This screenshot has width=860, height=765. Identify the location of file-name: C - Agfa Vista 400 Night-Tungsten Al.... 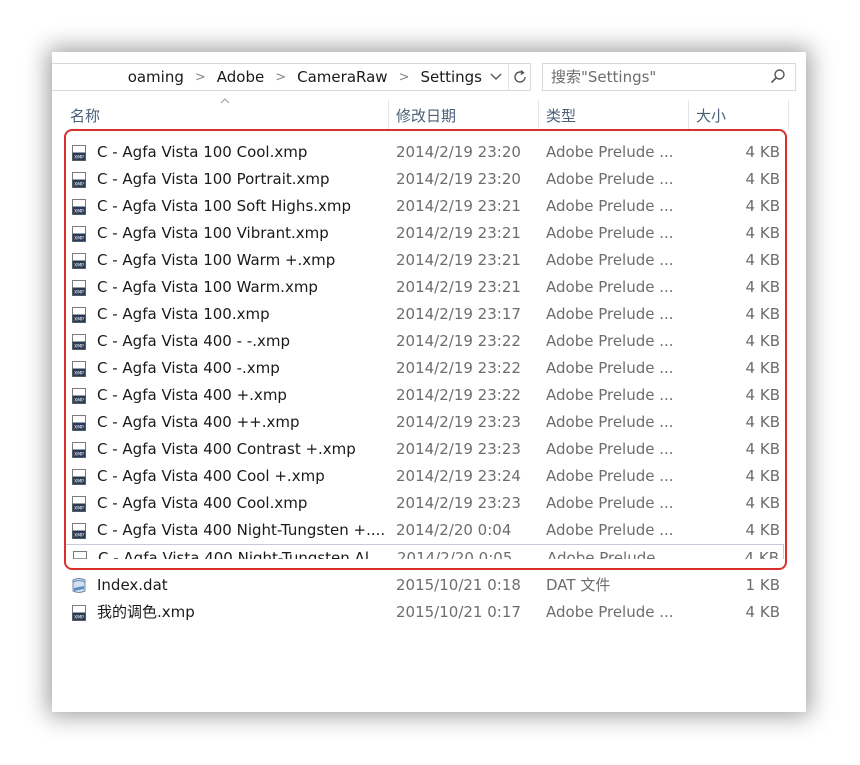
(241, 554).